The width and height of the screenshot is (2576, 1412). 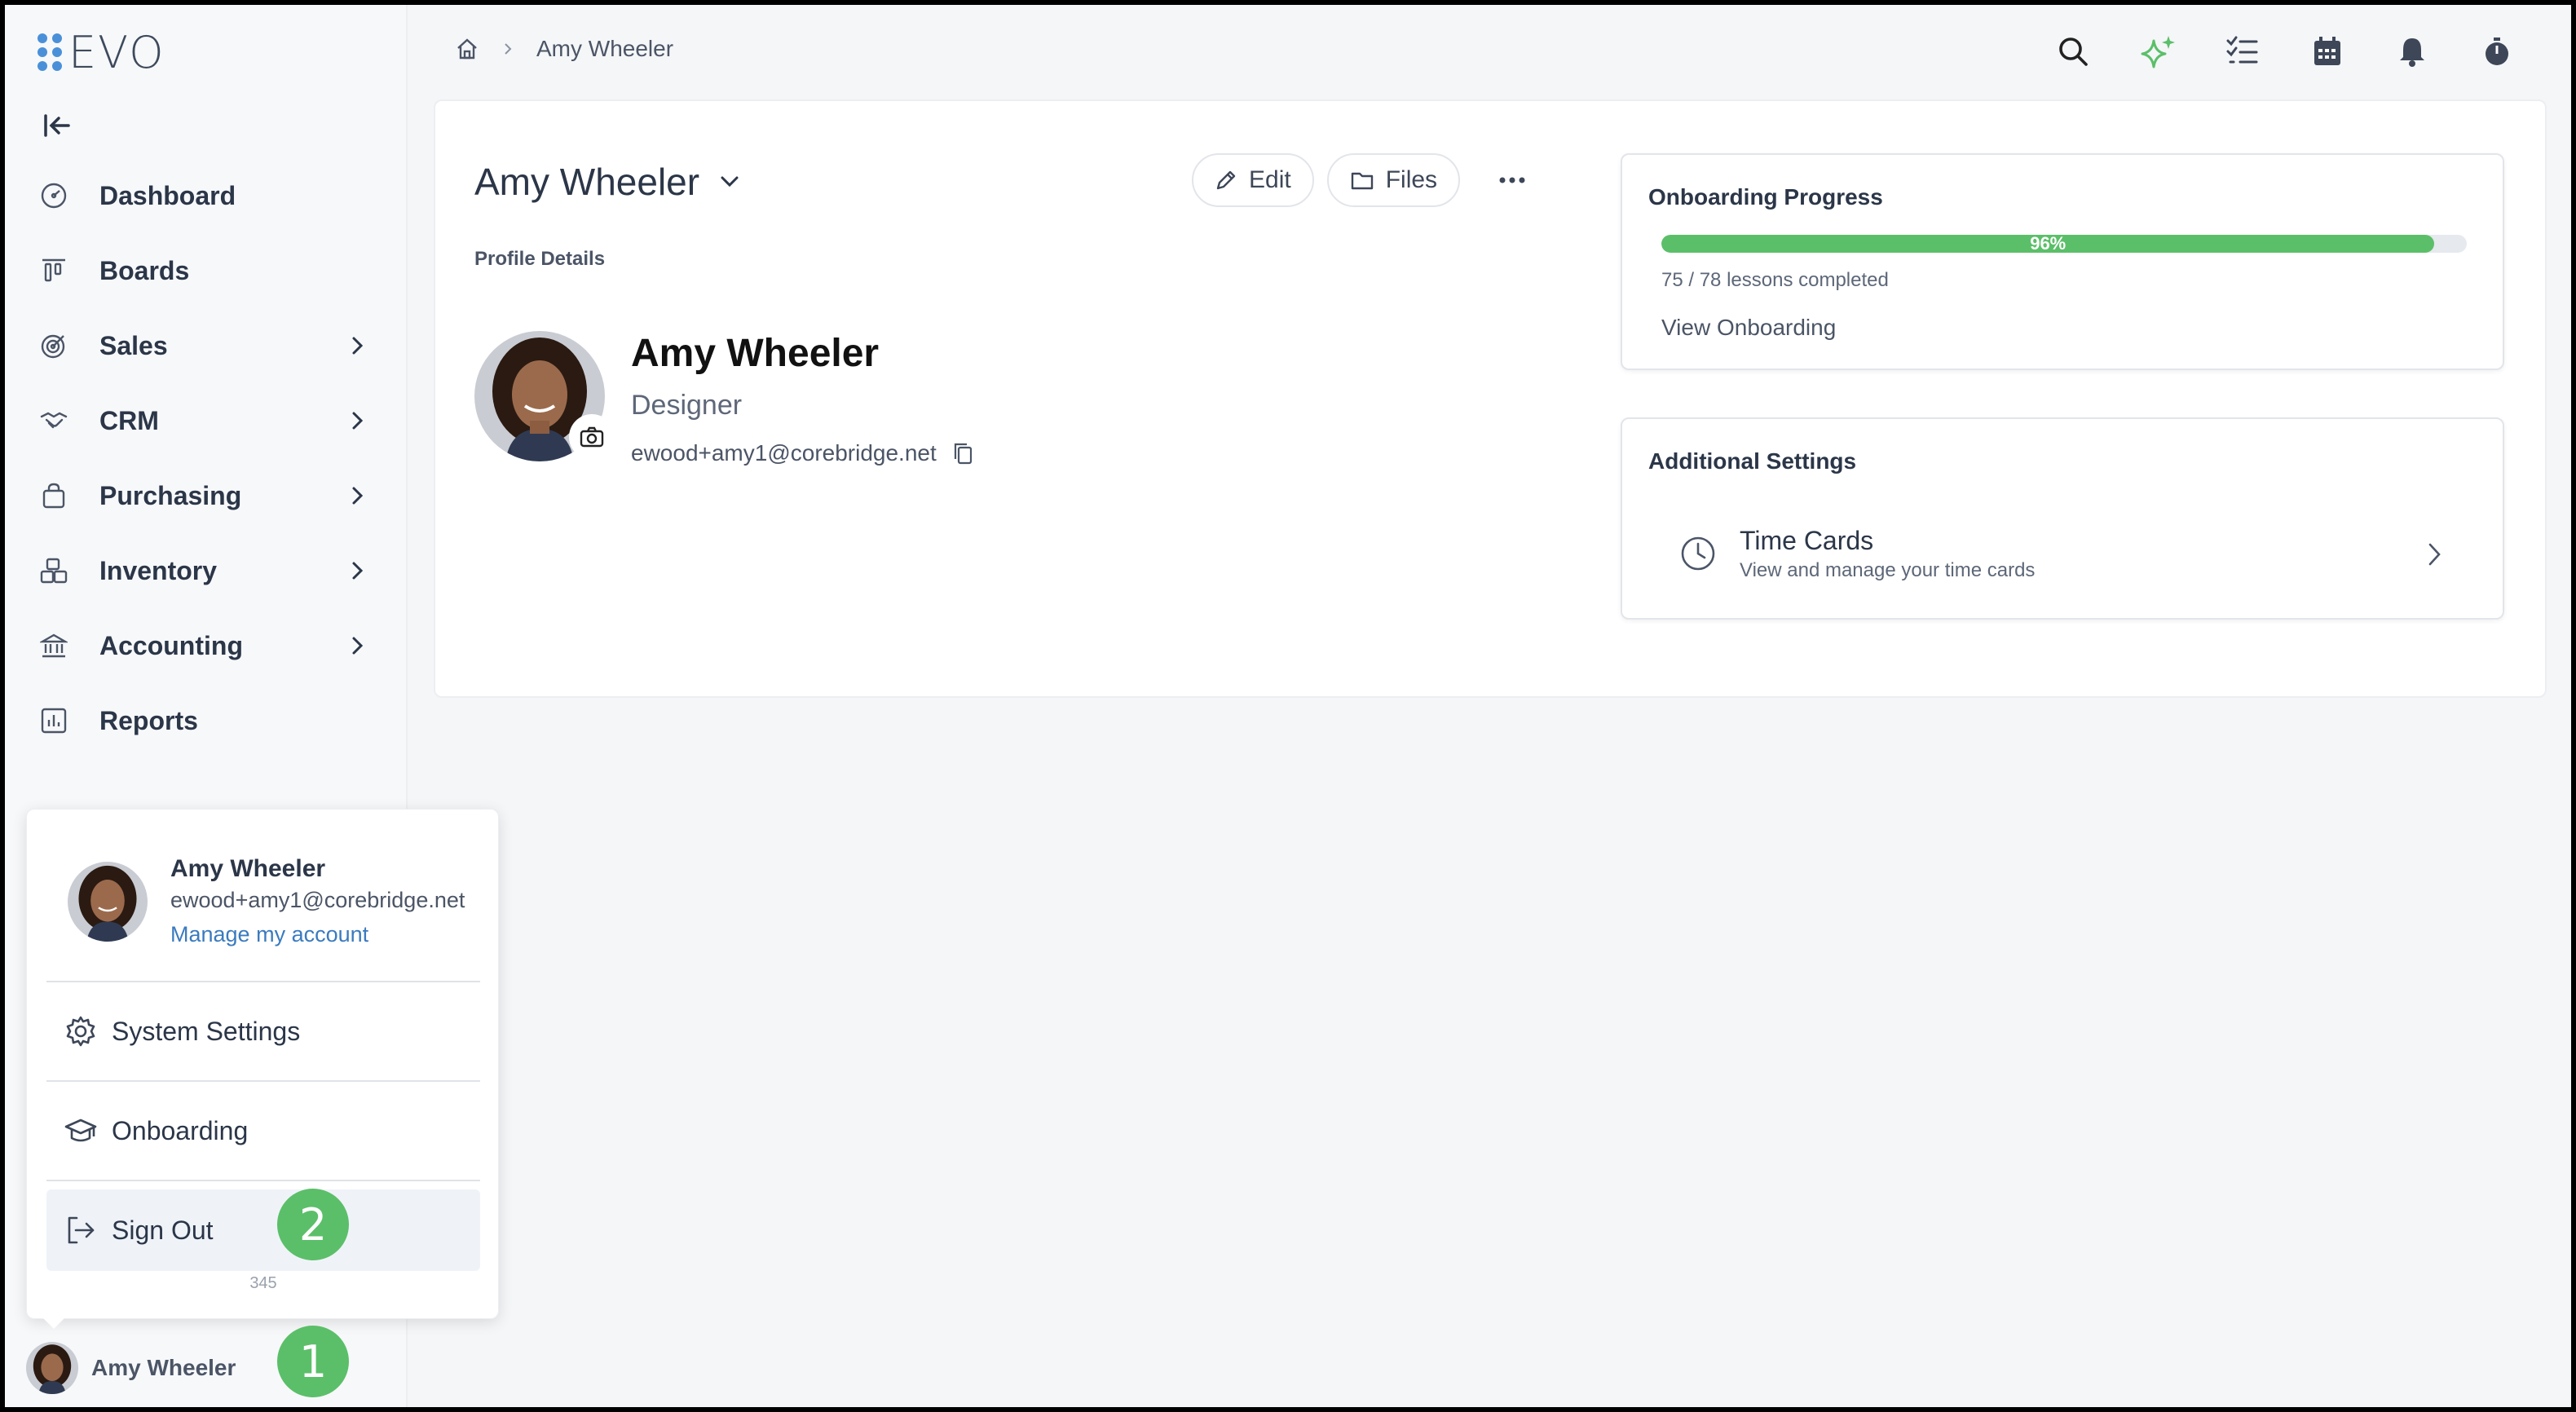 I want to click on notifications-button, so click(x=2412, y=52).